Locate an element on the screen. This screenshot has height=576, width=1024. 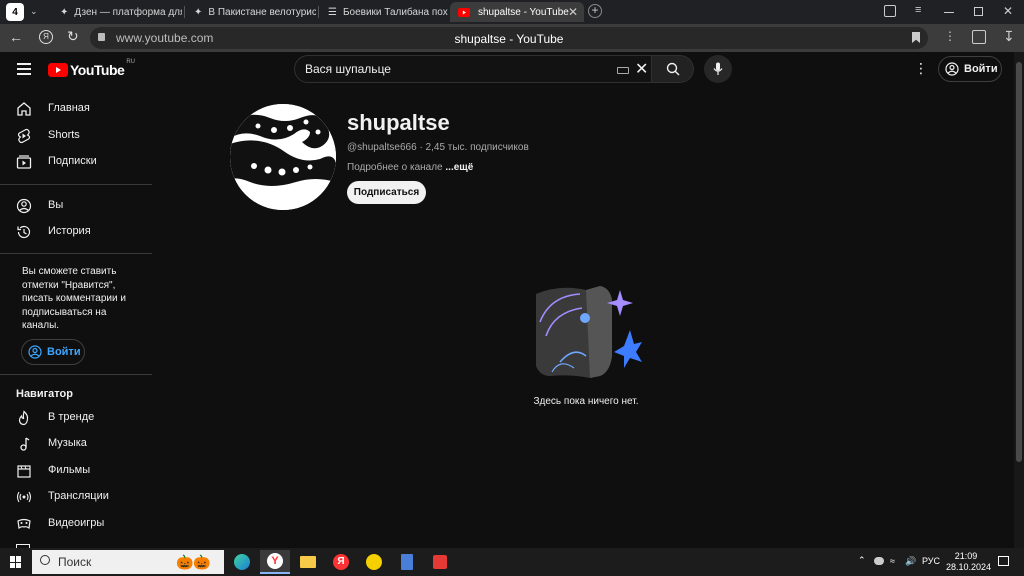
subscribe-button: Подписаться is located at coordinates (386, 192).